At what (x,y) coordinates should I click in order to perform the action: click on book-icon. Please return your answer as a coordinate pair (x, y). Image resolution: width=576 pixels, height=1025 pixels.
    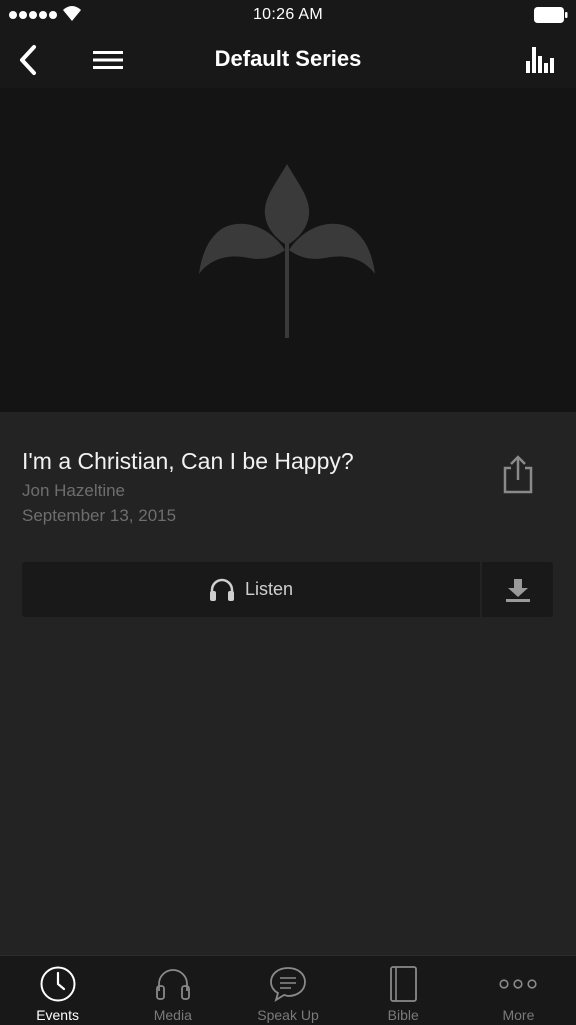
    Looking at the image, I should click on (404, 984).